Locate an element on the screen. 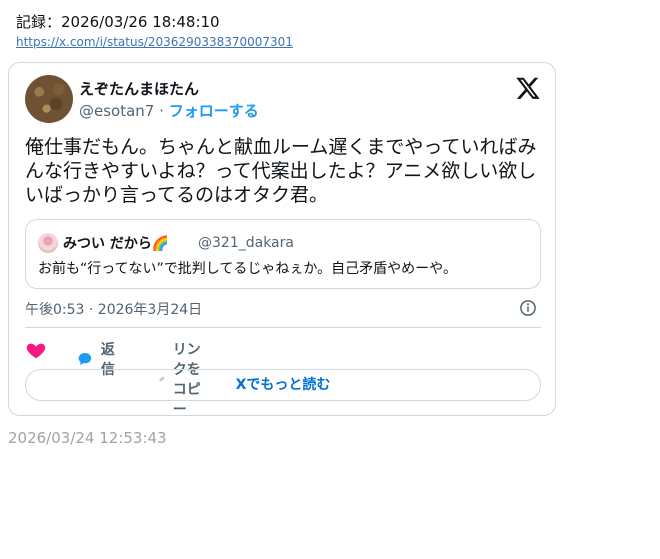 The image size is (660, 559). quoted-author-handle: @321_dakara is located at coordinates (246, 243).